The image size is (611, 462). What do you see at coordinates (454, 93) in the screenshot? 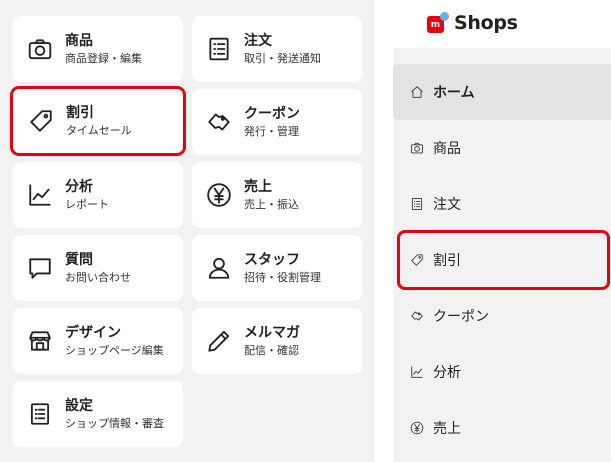
I see `sidebar-item-label: ホーム` at bounding box center [454, 93].